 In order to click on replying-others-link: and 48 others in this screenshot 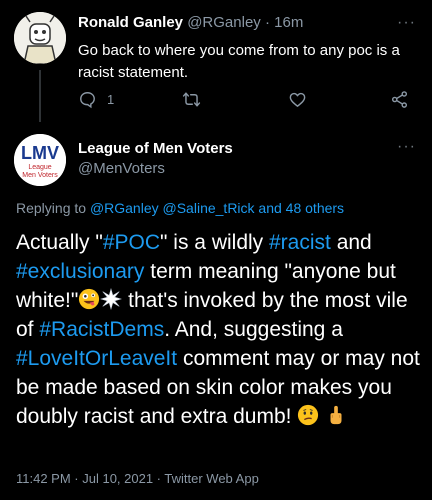, I will do `click(299, 208)`.